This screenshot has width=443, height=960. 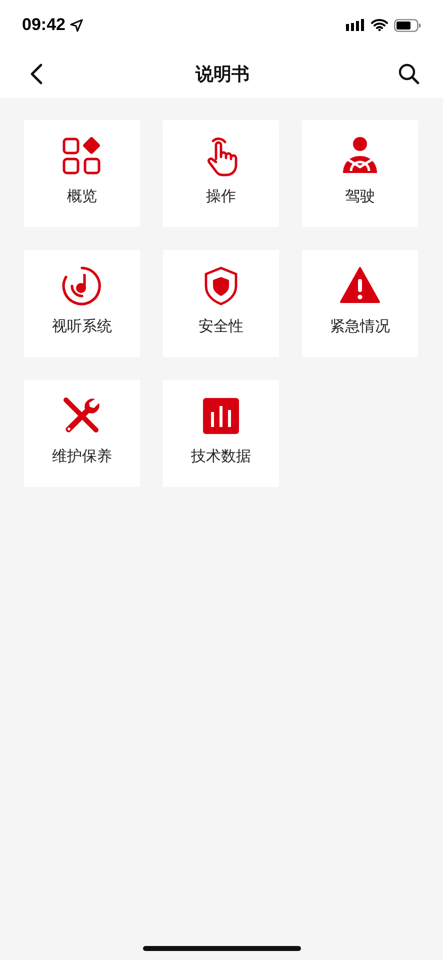 I want to click on manual-section-card: 技术数据, so click(x=221, y=433).